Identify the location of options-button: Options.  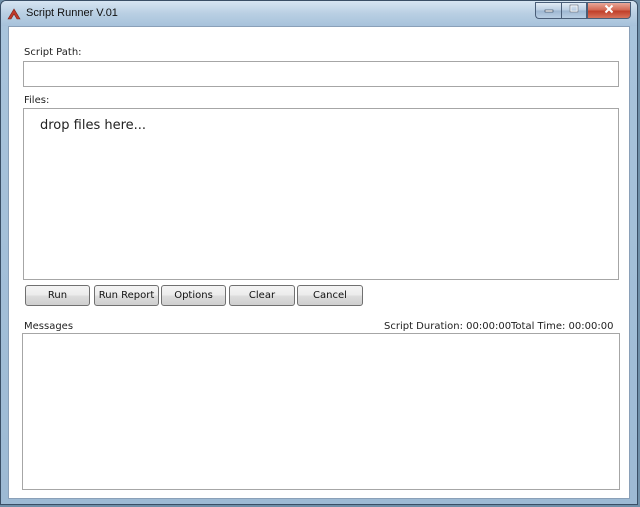
(193, 295).